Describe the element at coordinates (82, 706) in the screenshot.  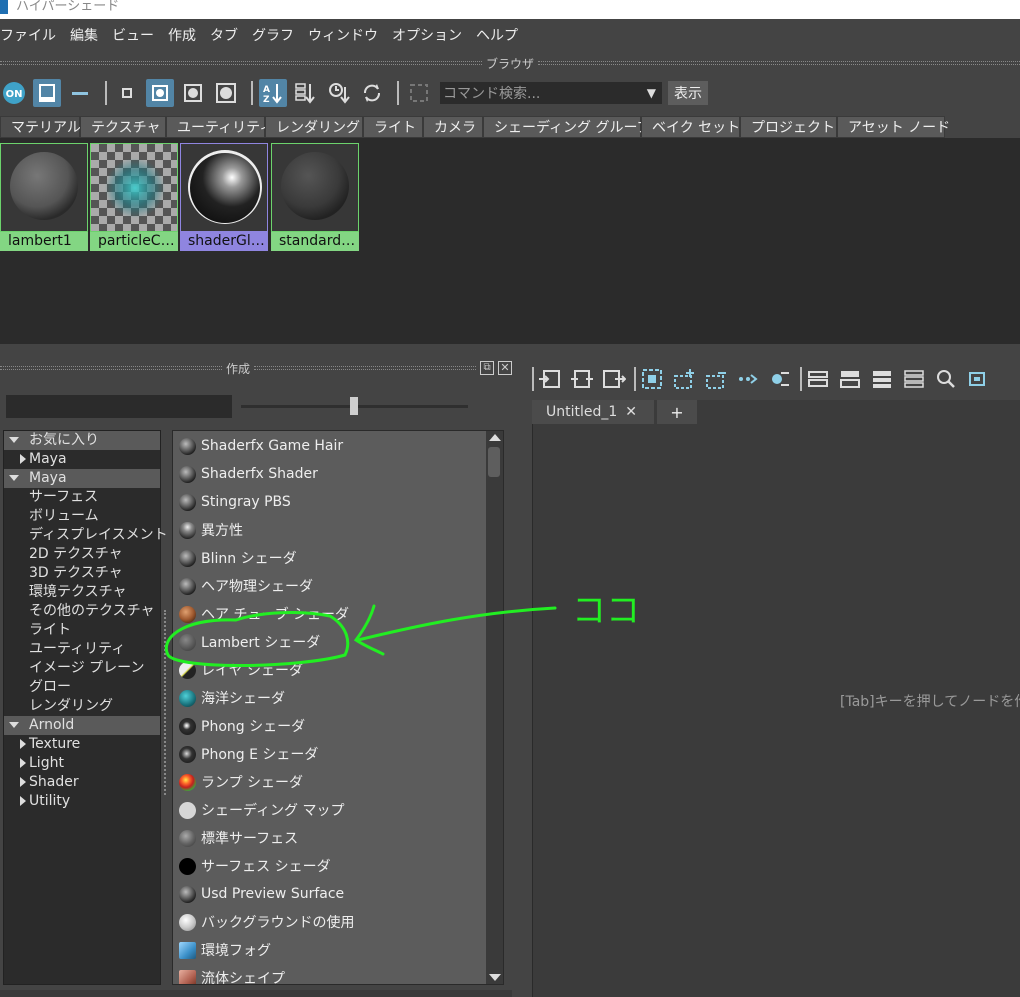
I see `tree-item-rendering: レンダリング` at that location.